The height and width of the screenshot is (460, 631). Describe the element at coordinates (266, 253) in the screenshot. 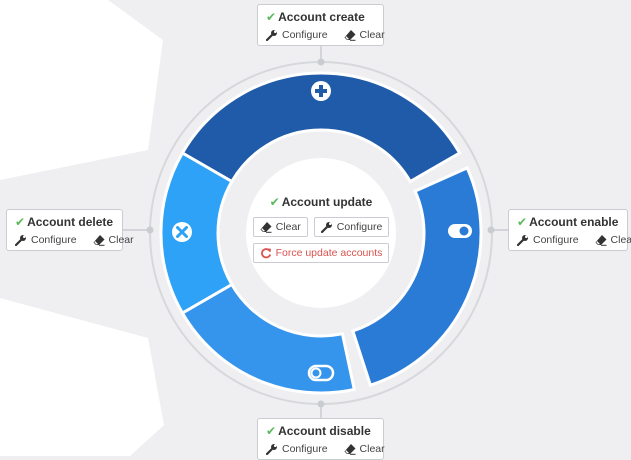

I see `refresh-icon` at that location.